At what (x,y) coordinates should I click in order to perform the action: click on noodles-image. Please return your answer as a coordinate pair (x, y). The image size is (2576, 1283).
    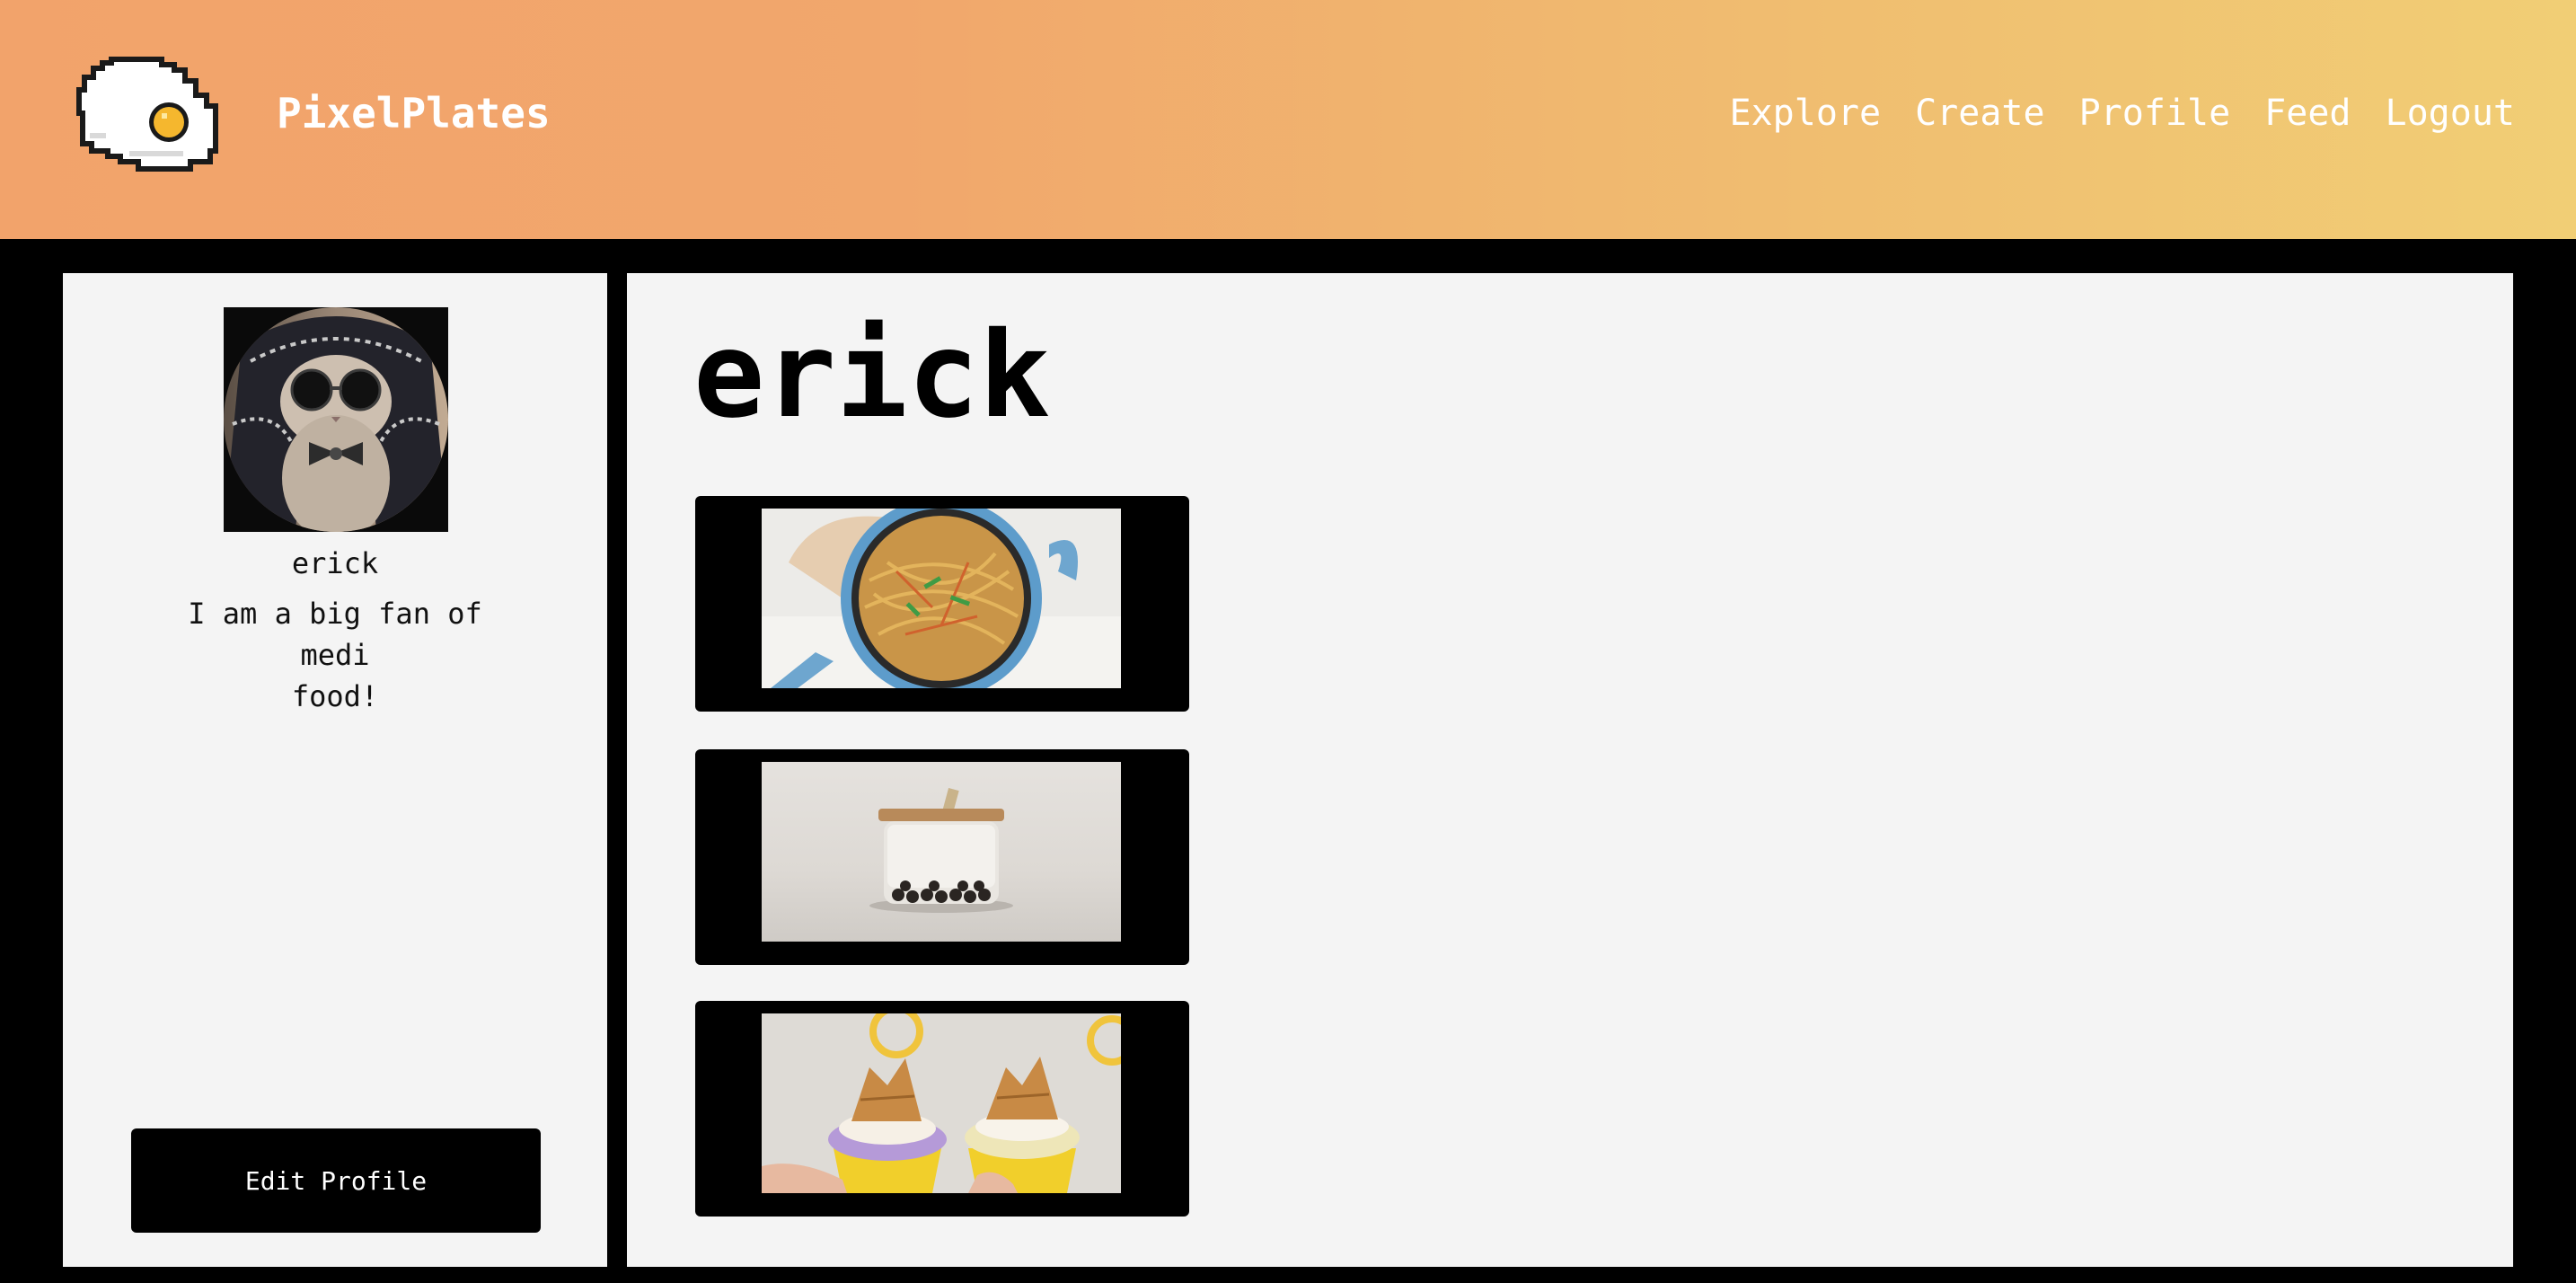
    Looking at the image, I should click on (941, 598).